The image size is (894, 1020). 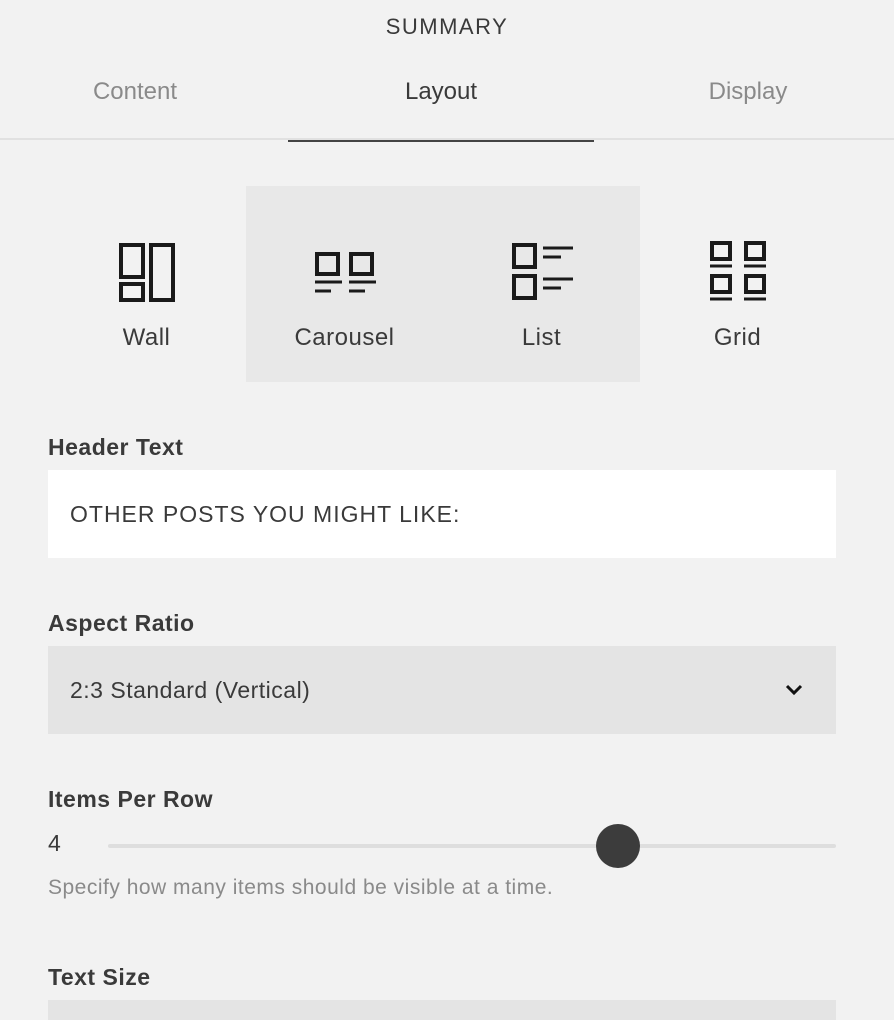 What do you see at coordinates (737, 271) in the screenshot?
I see `grid-layout-icon` at bounding box center [737, 271].